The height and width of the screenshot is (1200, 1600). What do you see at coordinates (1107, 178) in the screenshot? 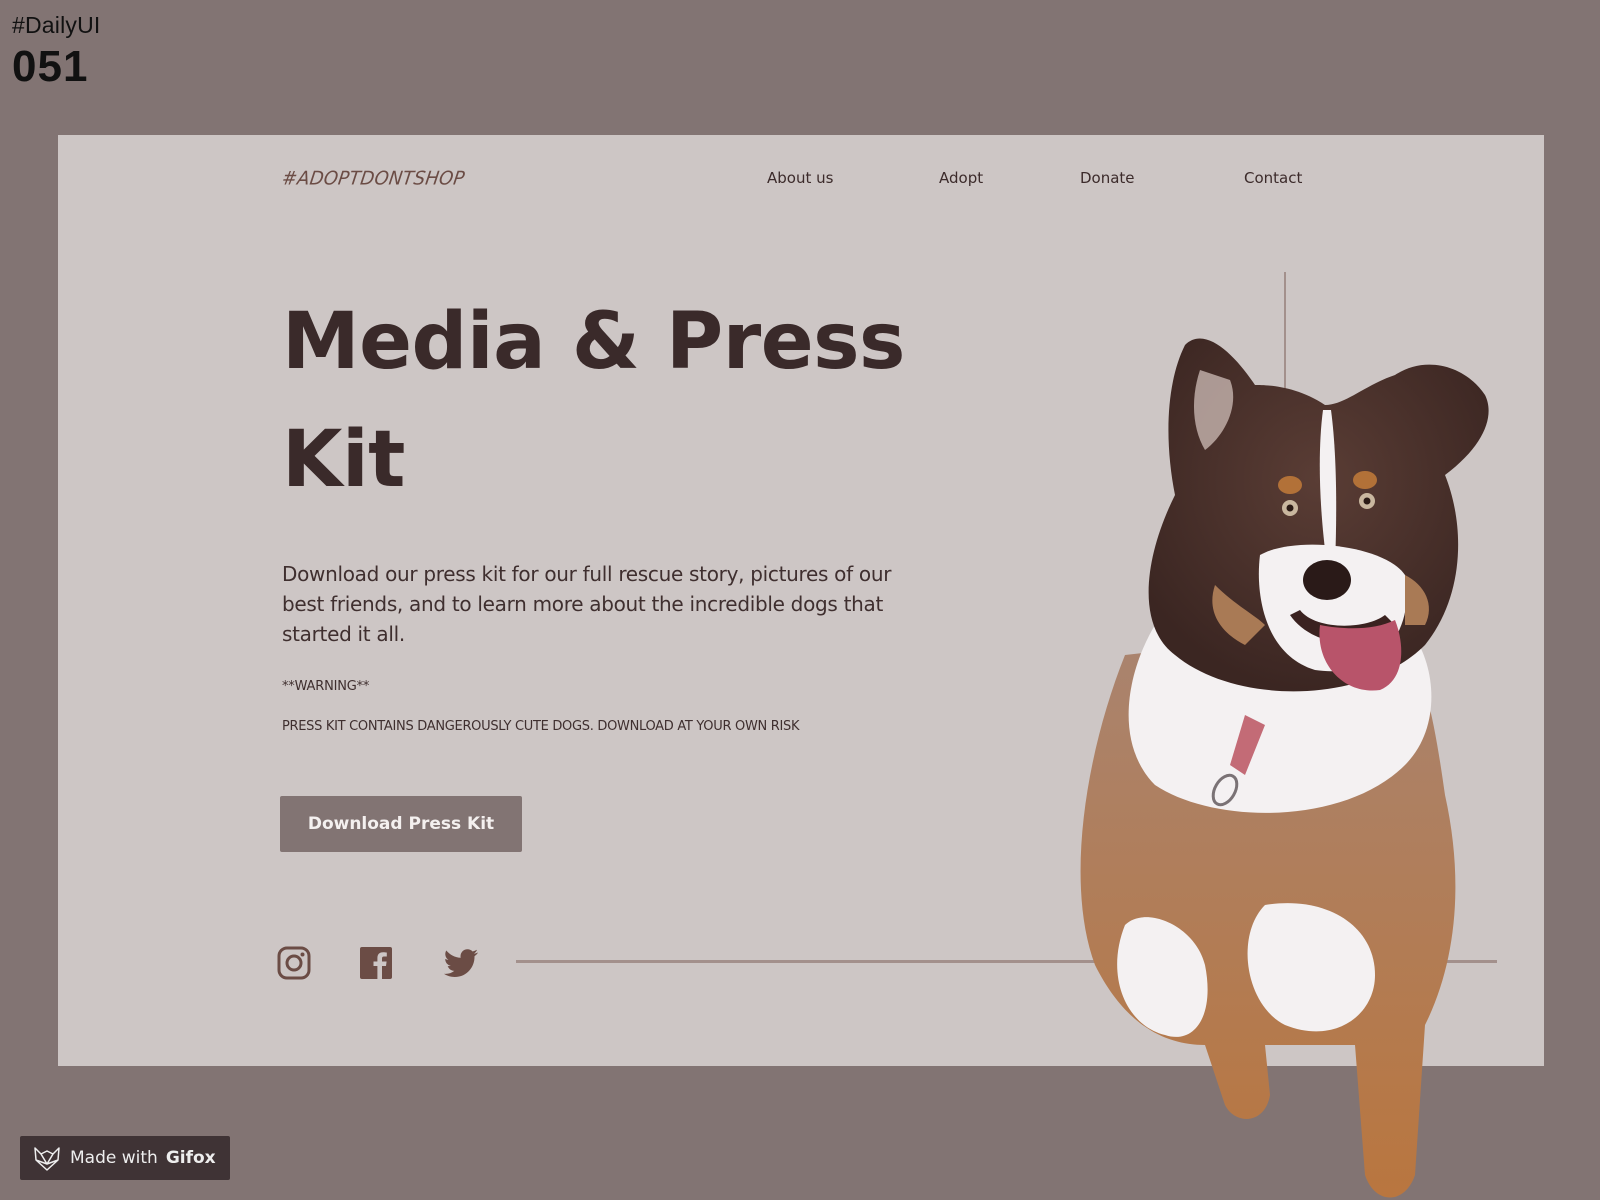
I see `nav-donate: Donate` at bounding box center [1107, 178].